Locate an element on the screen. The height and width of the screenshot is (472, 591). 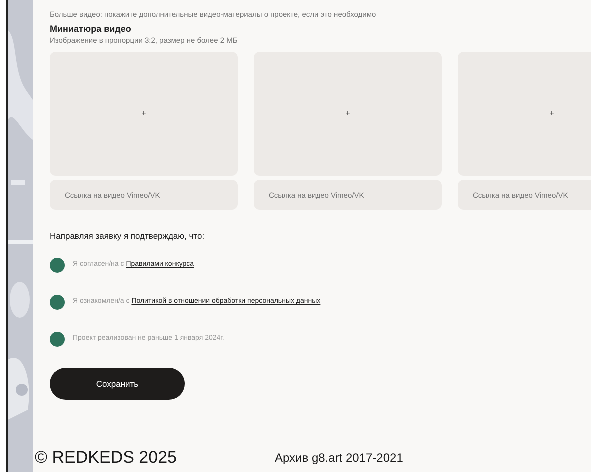
confirm-heading: Направляя заявку я подтверждаю, что: is located at coordinates (128, 236).